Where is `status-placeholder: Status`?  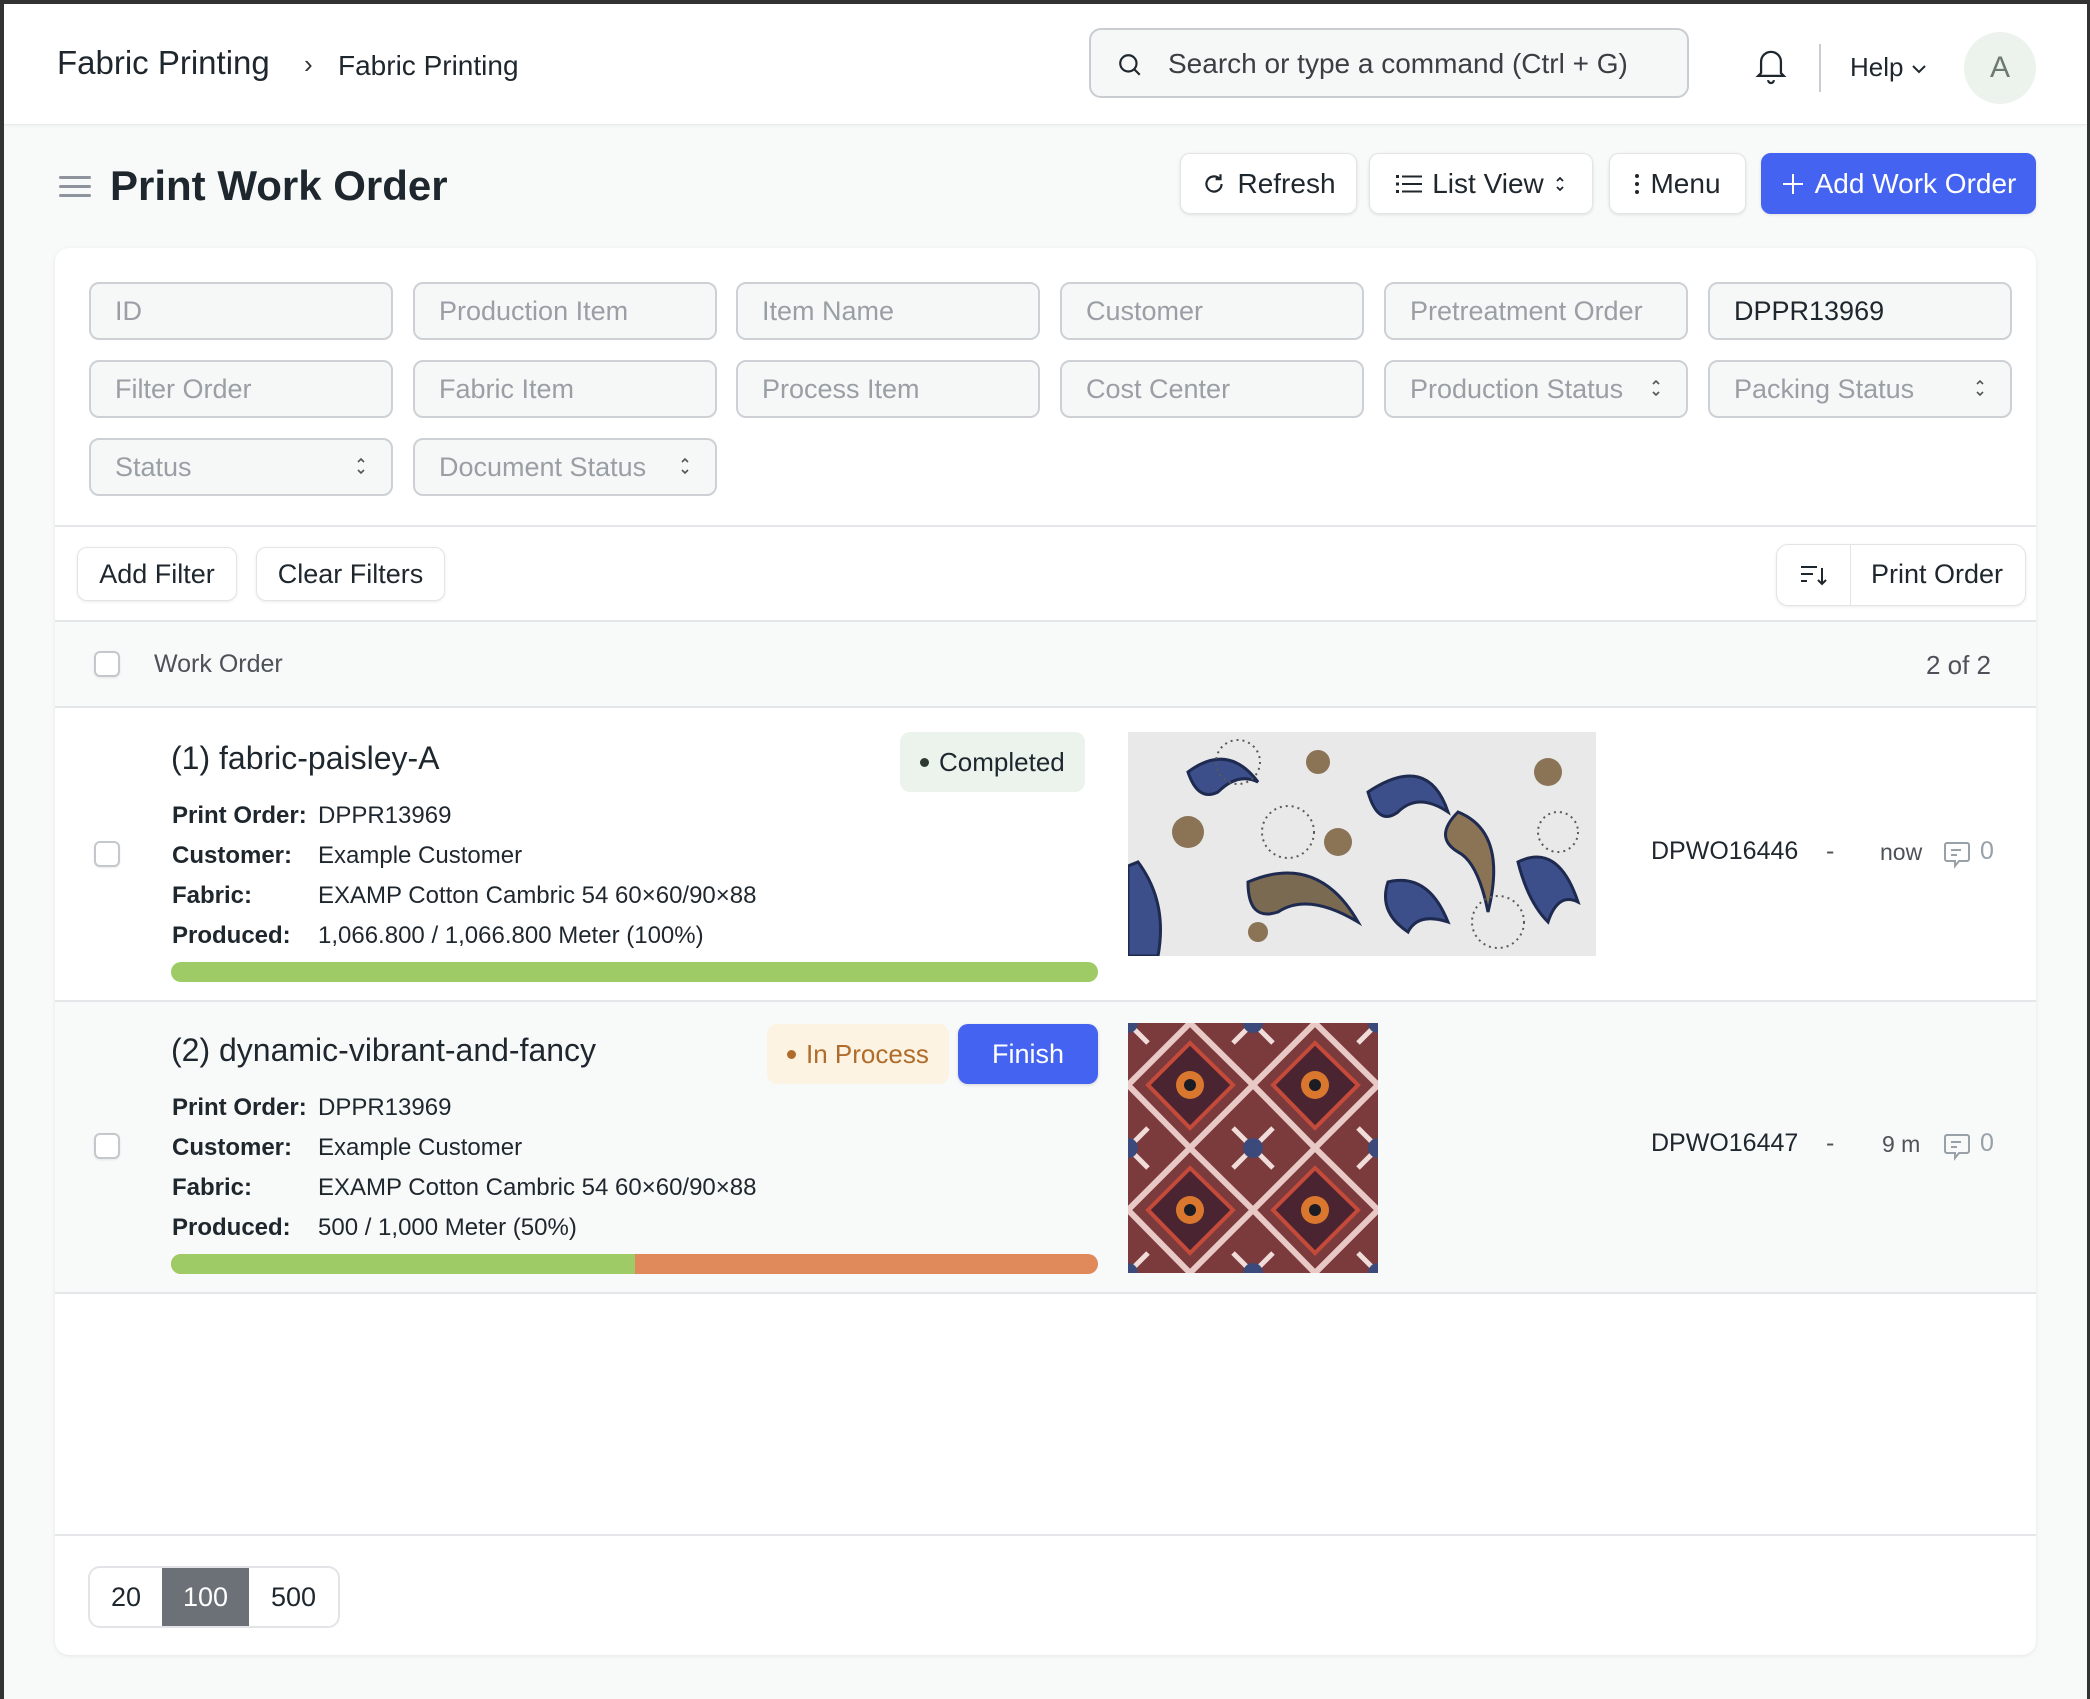
status-placeholder: Status is located at coordinates (153, 467).